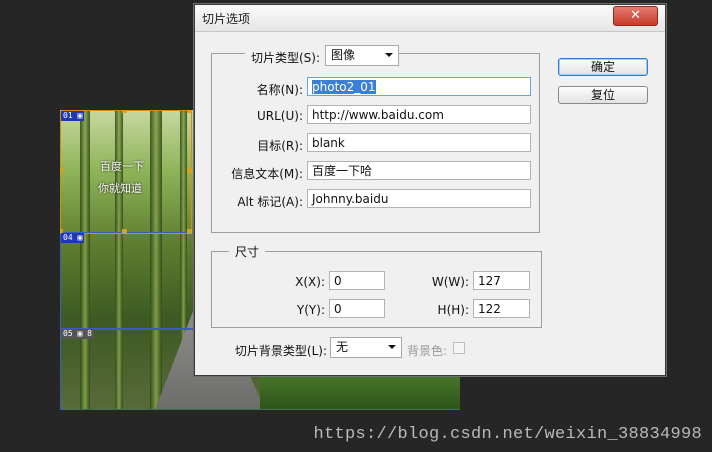 The width and height of the screenshot is (712, 452). What do you see at coordinates (286, 57) in the screenshot?
I see `slice-type-label: 切片类型(S):` at bounding box center [286, 57].